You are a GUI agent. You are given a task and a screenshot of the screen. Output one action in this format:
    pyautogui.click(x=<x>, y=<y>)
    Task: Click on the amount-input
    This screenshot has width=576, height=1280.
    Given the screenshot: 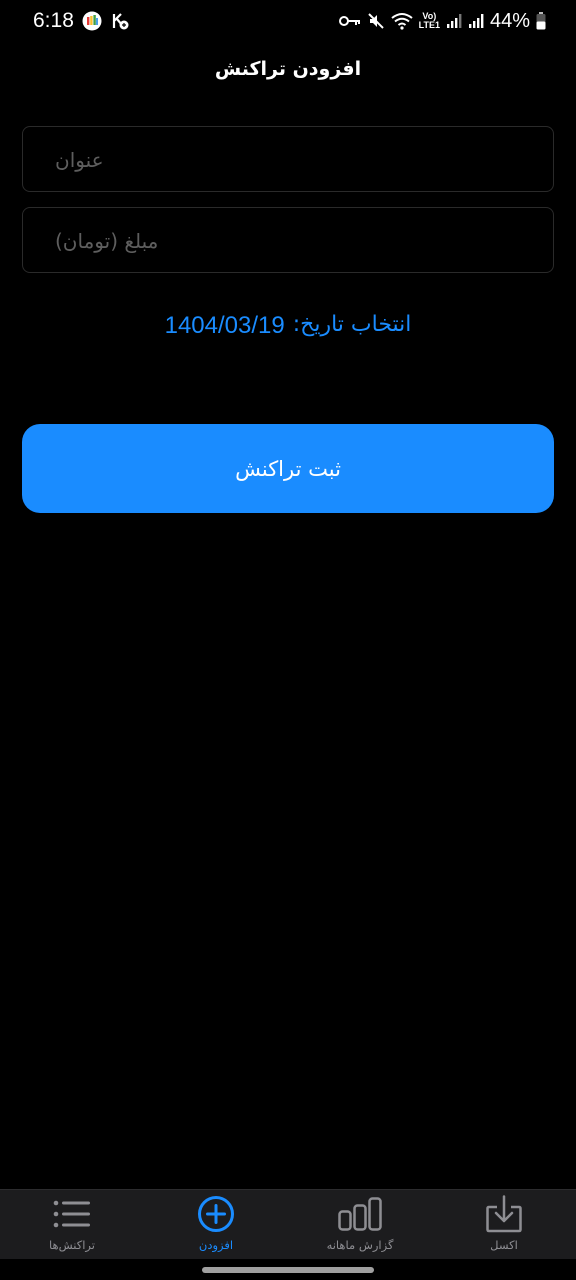 What is the action you would take?
    pyautogui.click(x=288, y=240)
    